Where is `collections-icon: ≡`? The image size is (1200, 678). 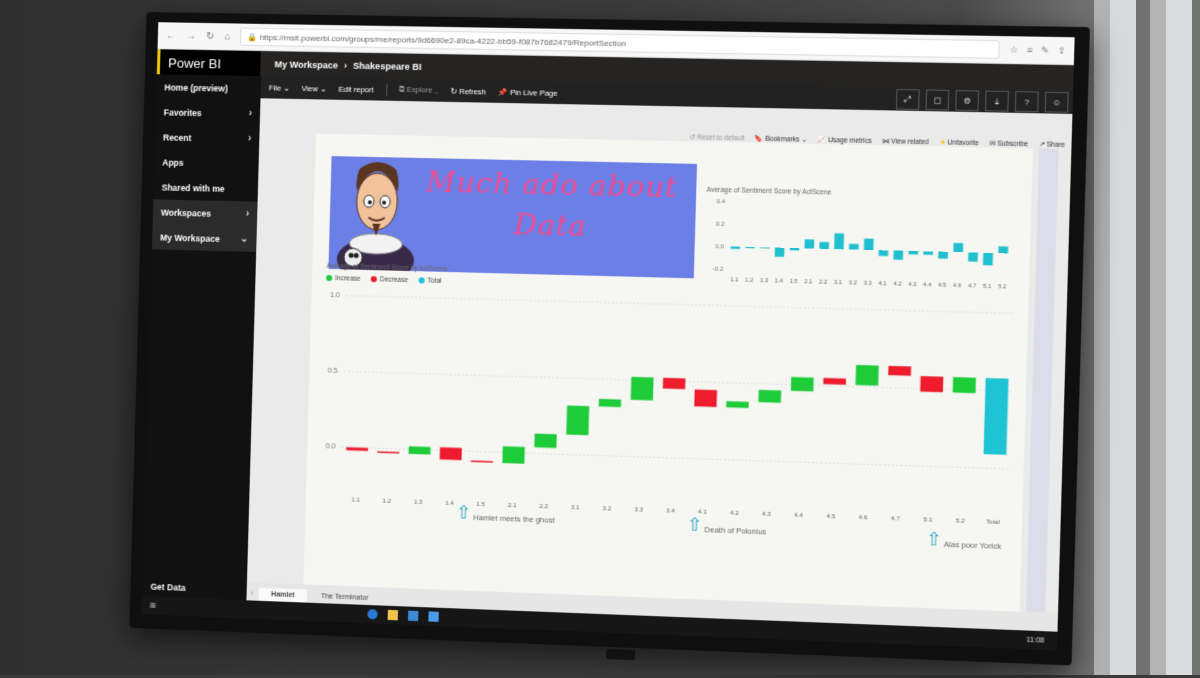
collections-icon: ≡ is located at coordinates (1030, 49).